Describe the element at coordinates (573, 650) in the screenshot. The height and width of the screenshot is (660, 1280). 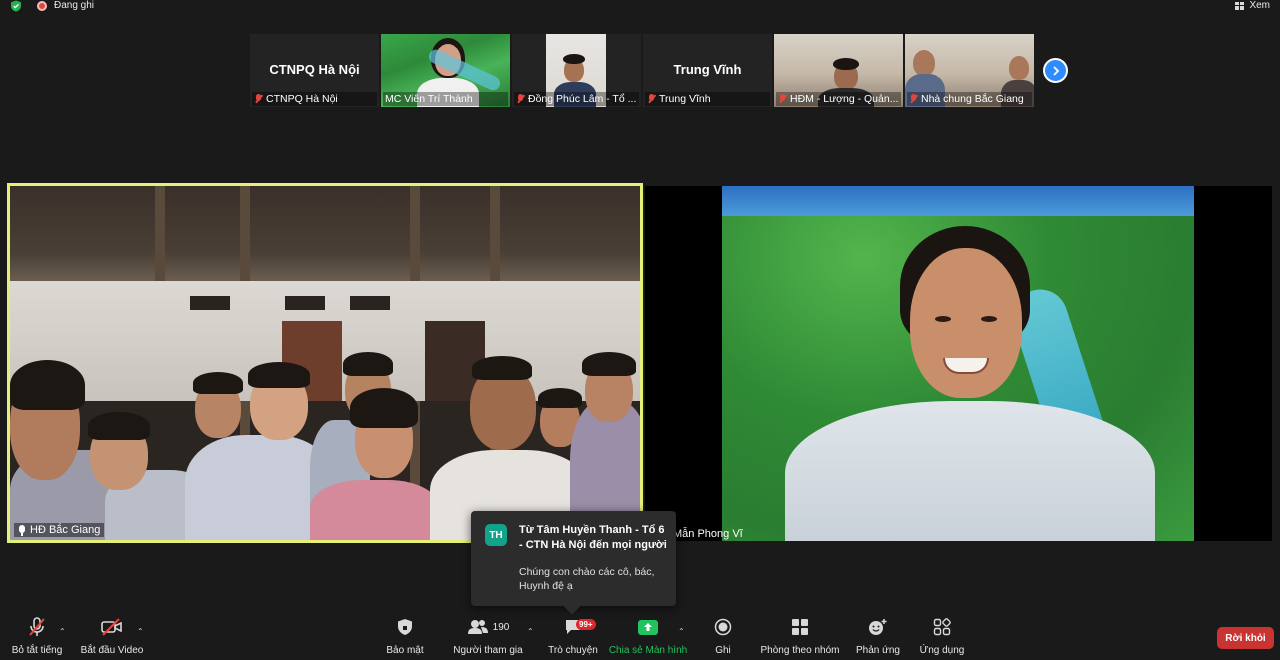
I see `chat-label: Trò chuyện` at that location.